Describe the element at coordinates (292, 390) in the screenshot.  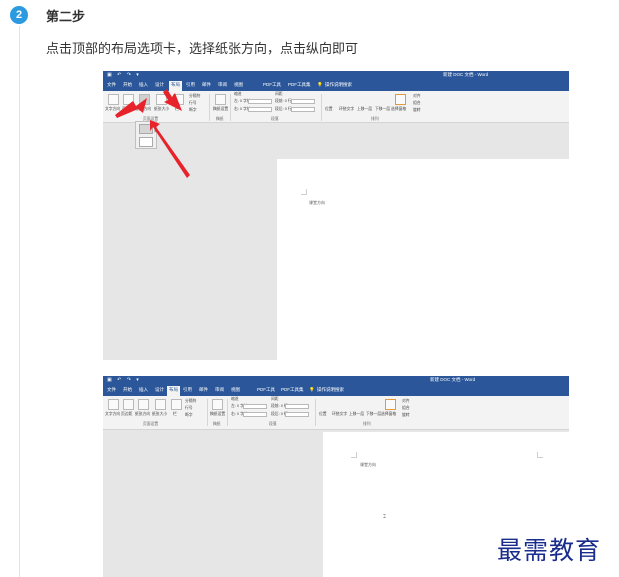
I see `tab-pdf-toolset: PDF工具集` at that location.